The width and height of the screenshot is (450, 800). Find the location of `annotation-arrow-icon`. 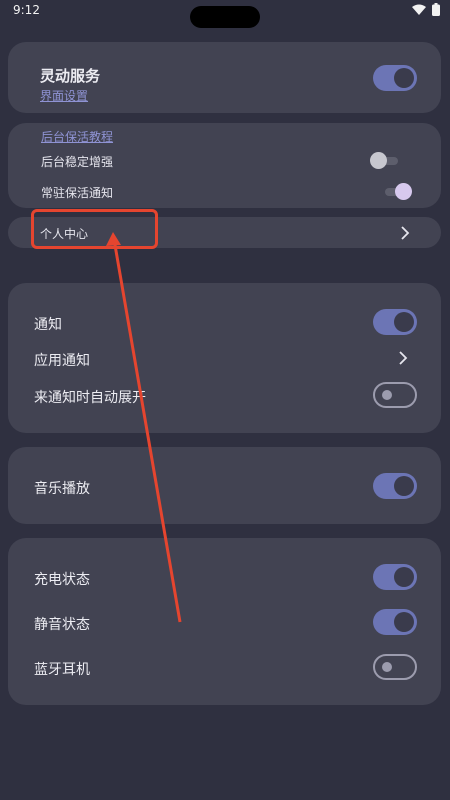

annotation-arrow-icon is located at coordinates (144, 427).